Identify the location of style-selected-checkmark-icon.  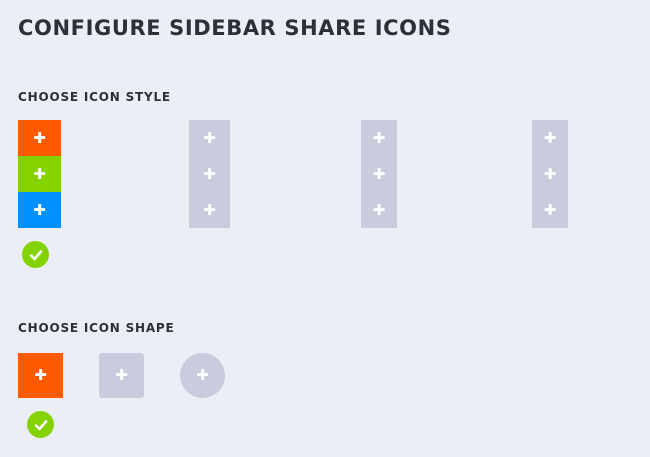
(35, 254).